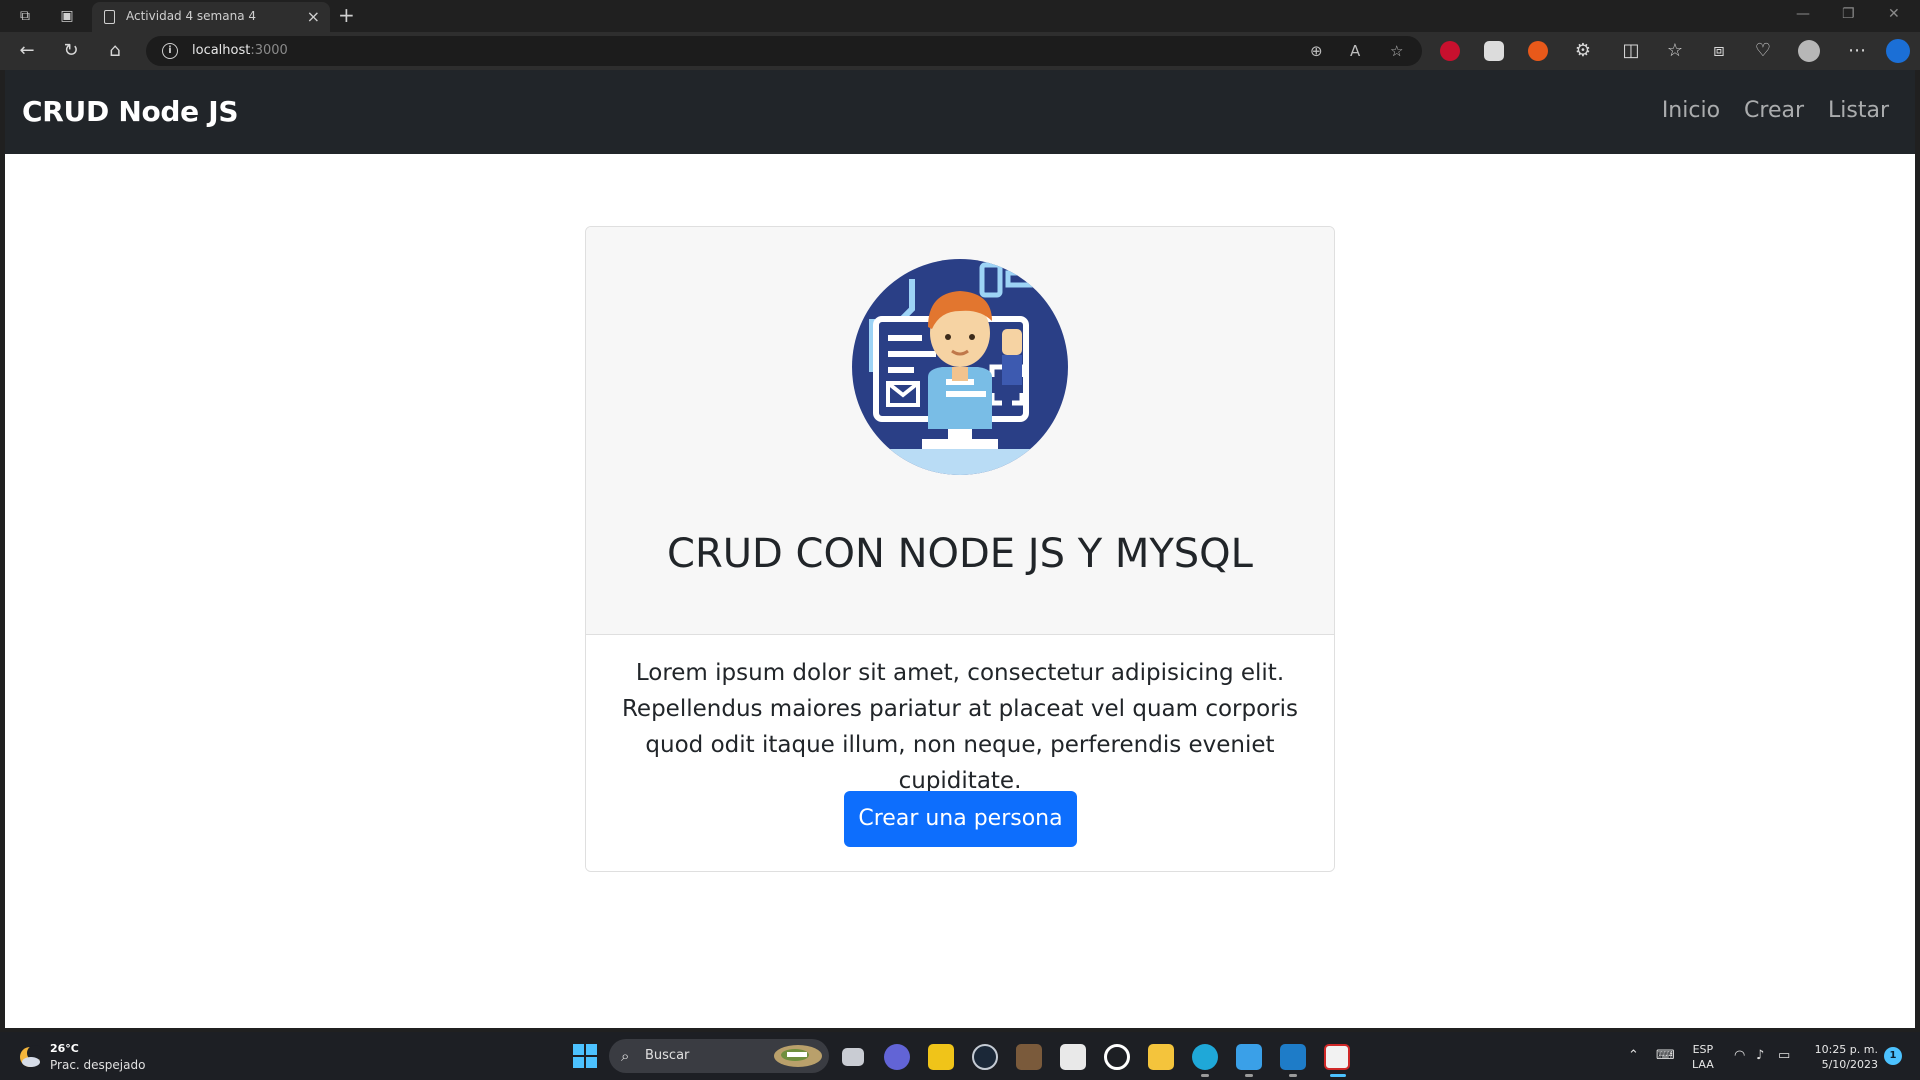 The width and height of the screenshot is (1920, 1080). Describe the element at coordinates (130, 111) in the screenshot. I see `navbar-brand: CRUD Node JS` at that location.